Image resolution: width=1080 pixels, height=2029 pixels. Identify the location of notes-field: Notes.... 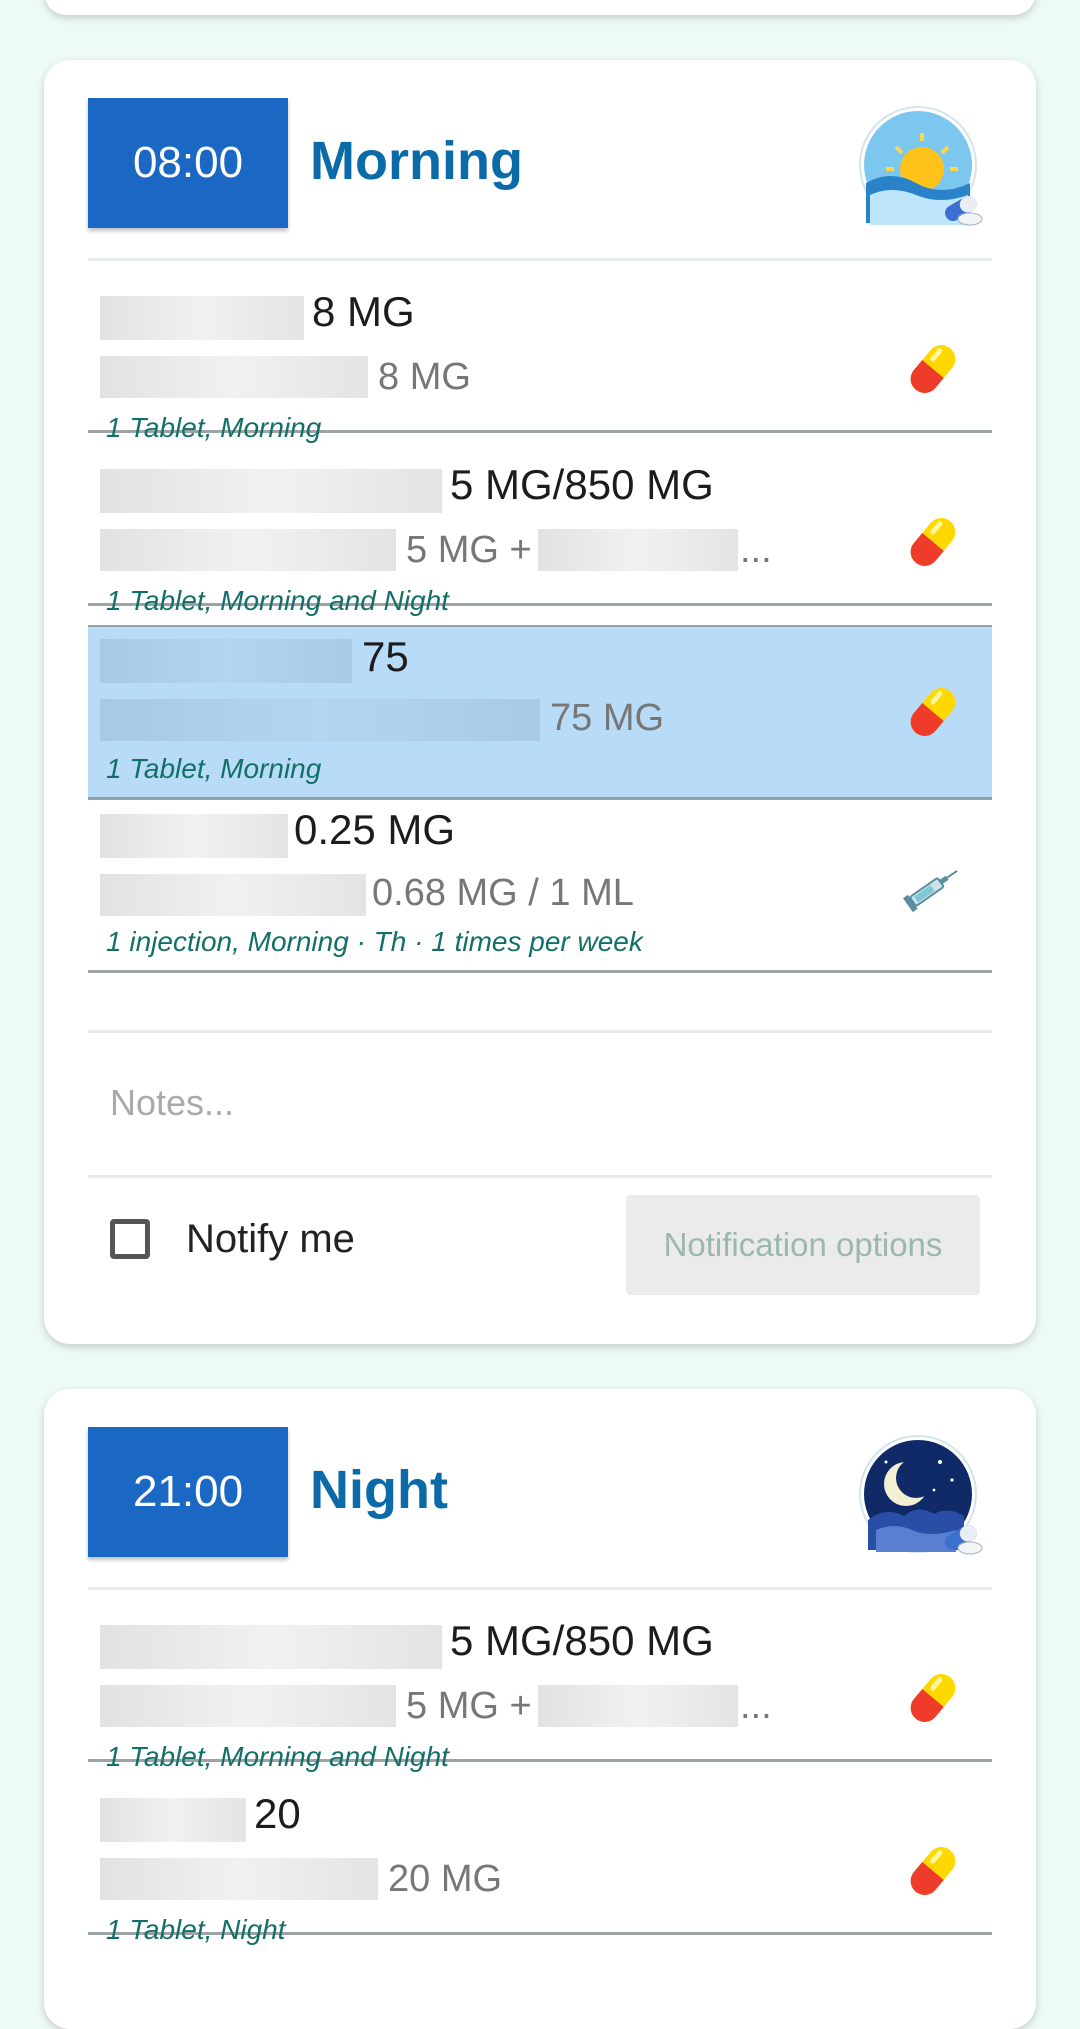
(540, 1105).